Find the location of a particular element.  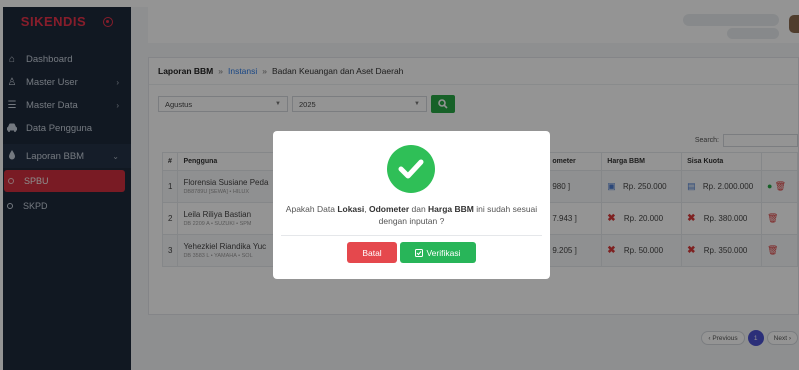

cancel-button: Batal is located at coordinates (372, 252).